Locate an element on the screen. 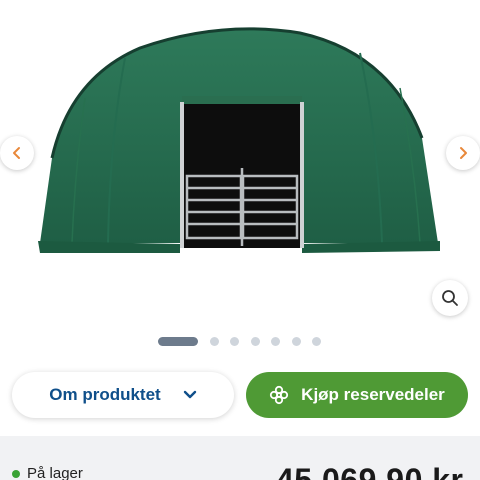 This screenshot has width=480, height=480. buy-spare-parts-label: Kjøp reservedeler is located at coordinates (373, 394).